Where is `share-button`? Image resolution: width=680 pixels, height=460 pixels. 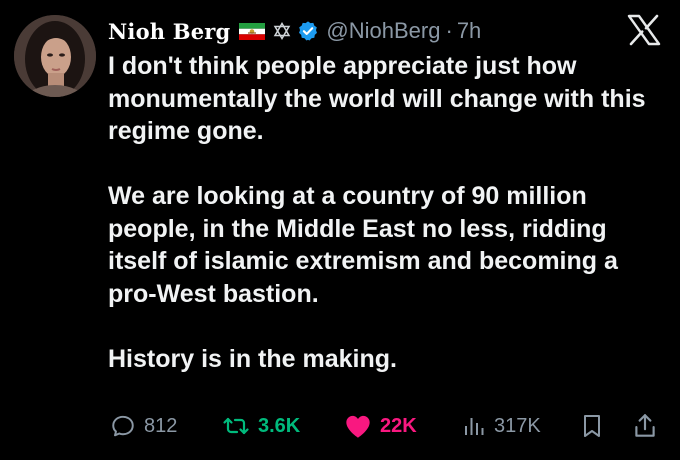 share-button is located at coordinates (645, 426).